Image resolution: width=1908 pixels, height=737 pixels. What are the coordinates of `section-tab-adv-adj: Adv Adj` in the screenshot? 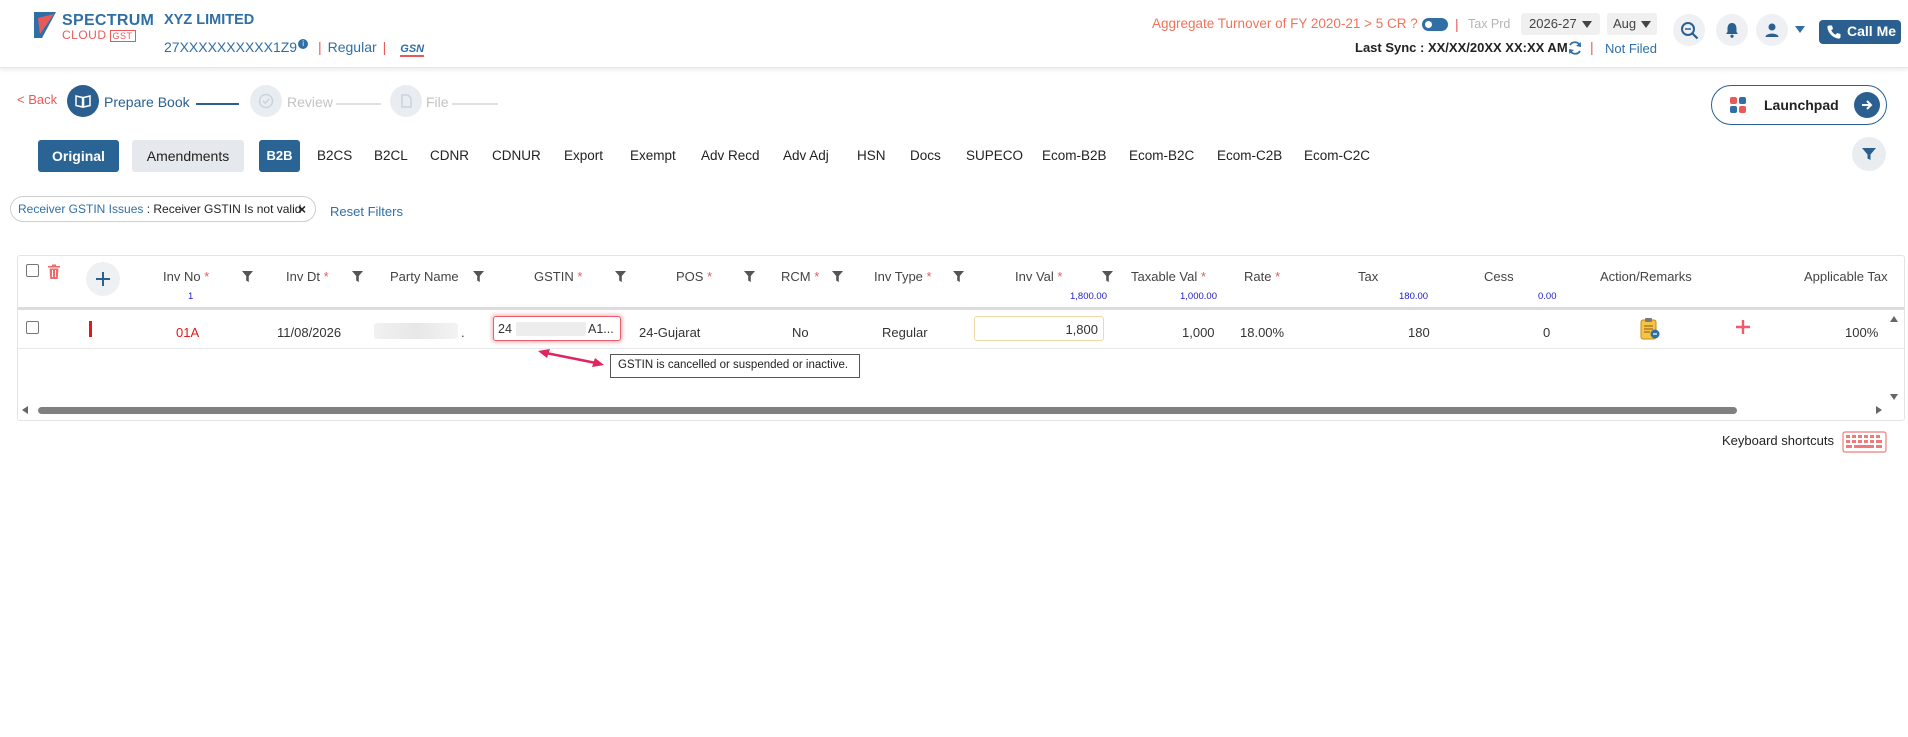 It's located at (806, 155).